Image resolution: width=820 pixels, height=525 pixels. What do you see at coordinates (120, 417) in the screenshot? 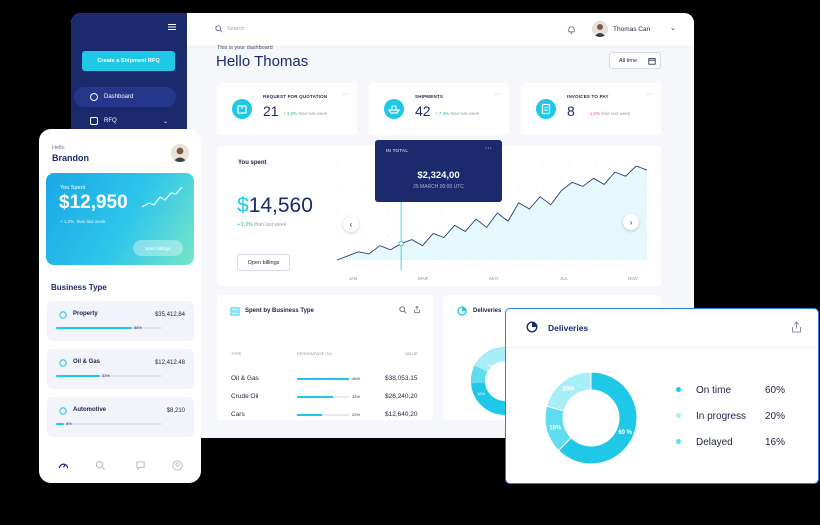
I see `list-item: Automotive $8,210 8%` at bounding box center [120, 417].